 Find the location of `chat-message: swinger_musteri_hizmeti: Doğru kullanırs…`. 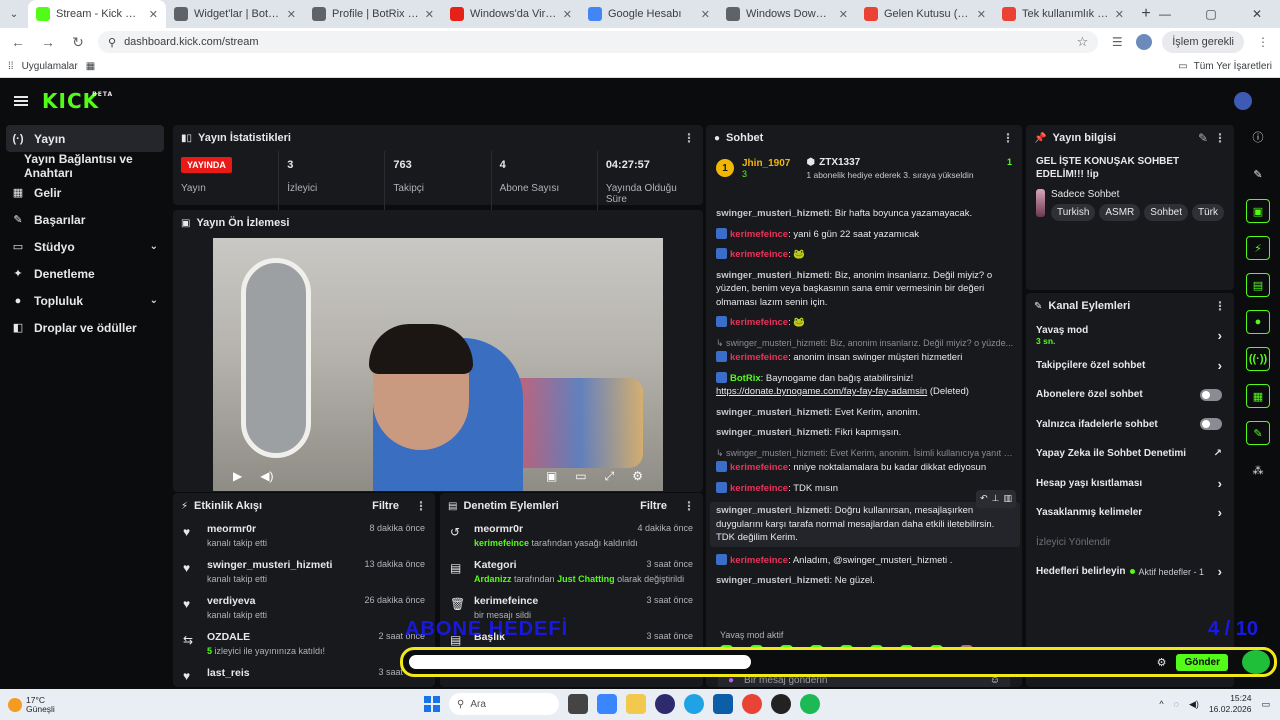

chat-message: swinger_musteri_hizmeti: Doğru kullanırs… is located at coordinates (865, 518).